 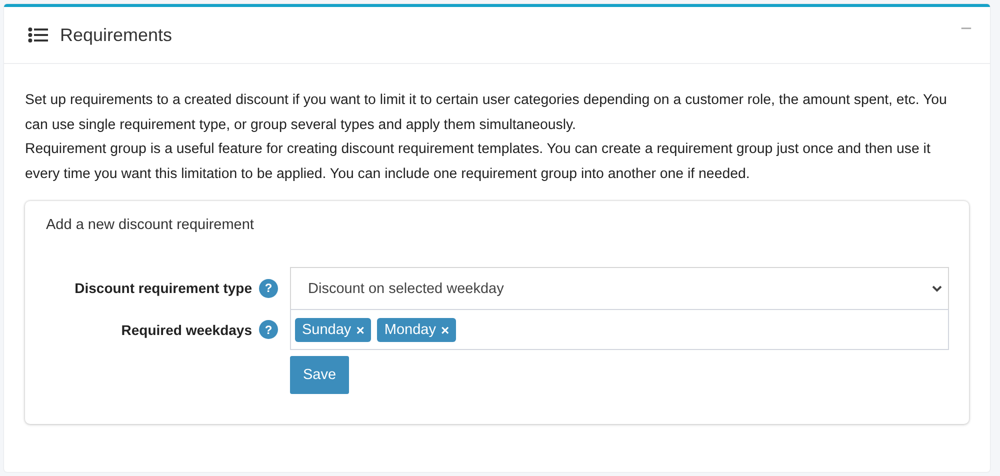 I want to click on requirement-type-select: Discount on selected weekday, so click(x=619, y=288).